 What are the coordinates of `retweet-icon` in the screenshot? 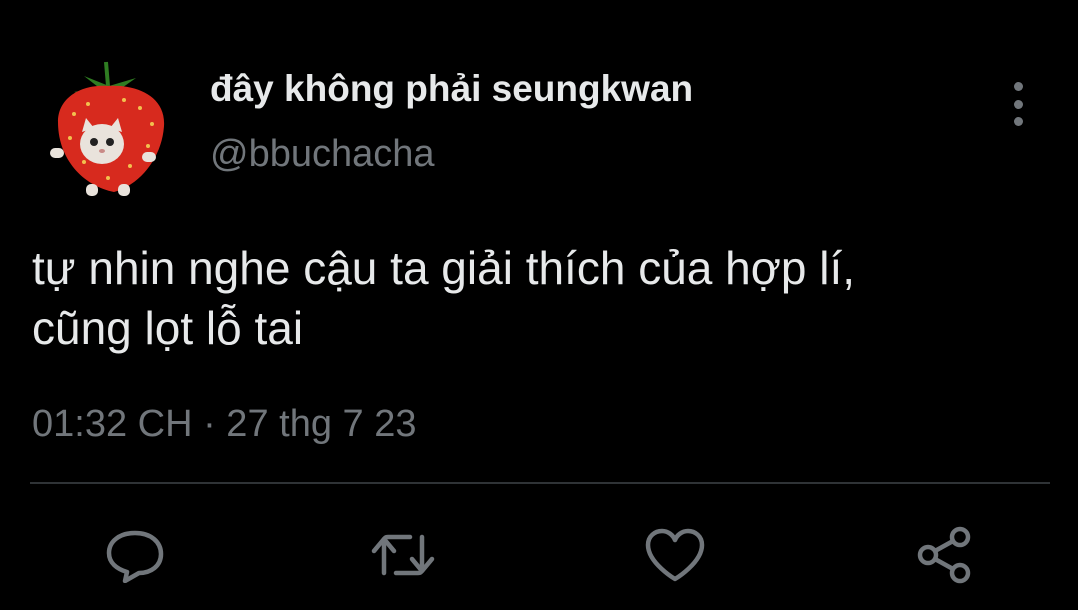 It's located at (403, 555).